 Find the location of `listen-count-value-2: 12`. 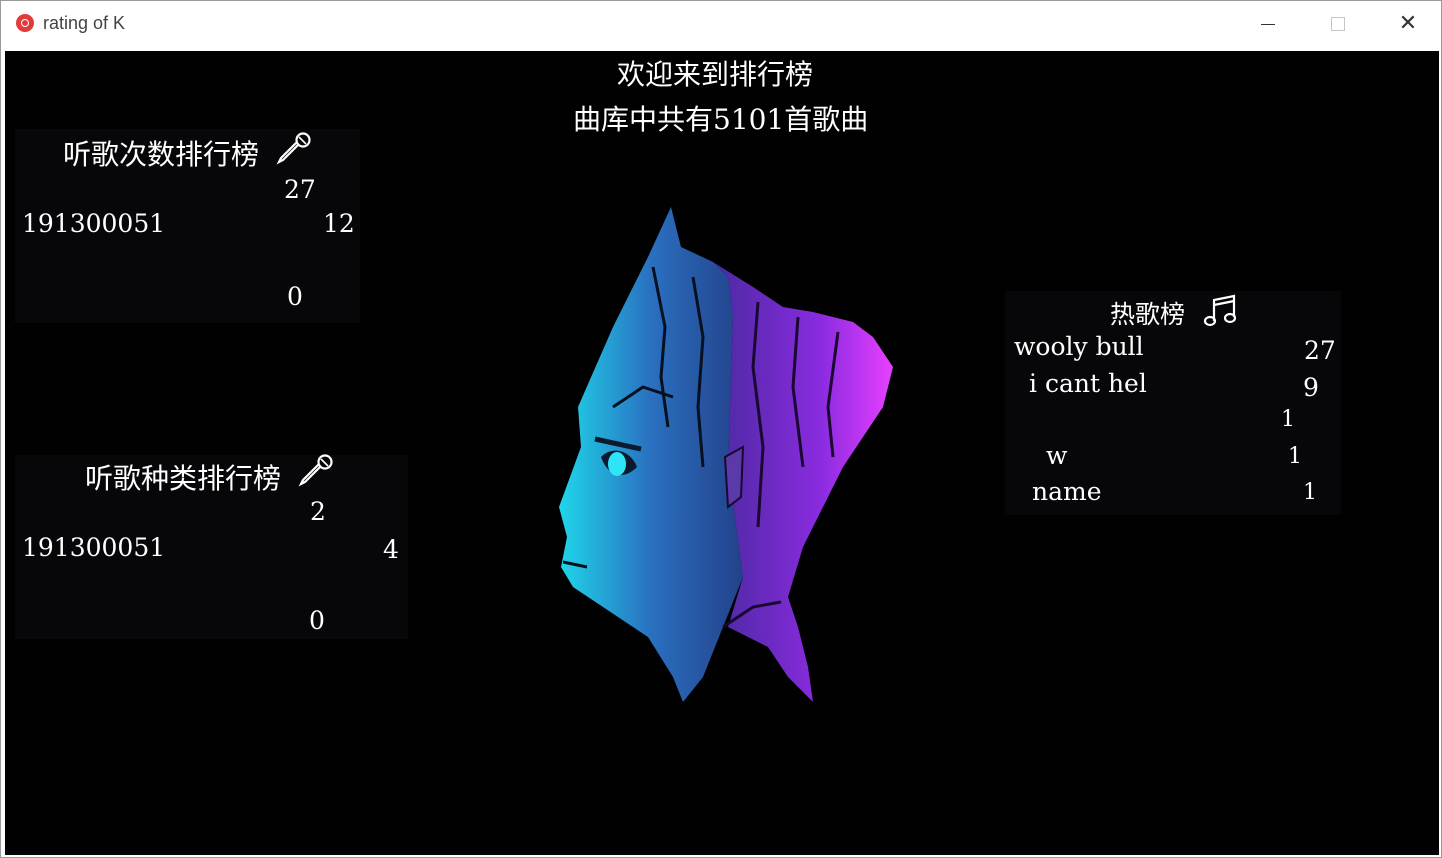

listen-count-value-2: 12 is located at coordinates (339, 223).